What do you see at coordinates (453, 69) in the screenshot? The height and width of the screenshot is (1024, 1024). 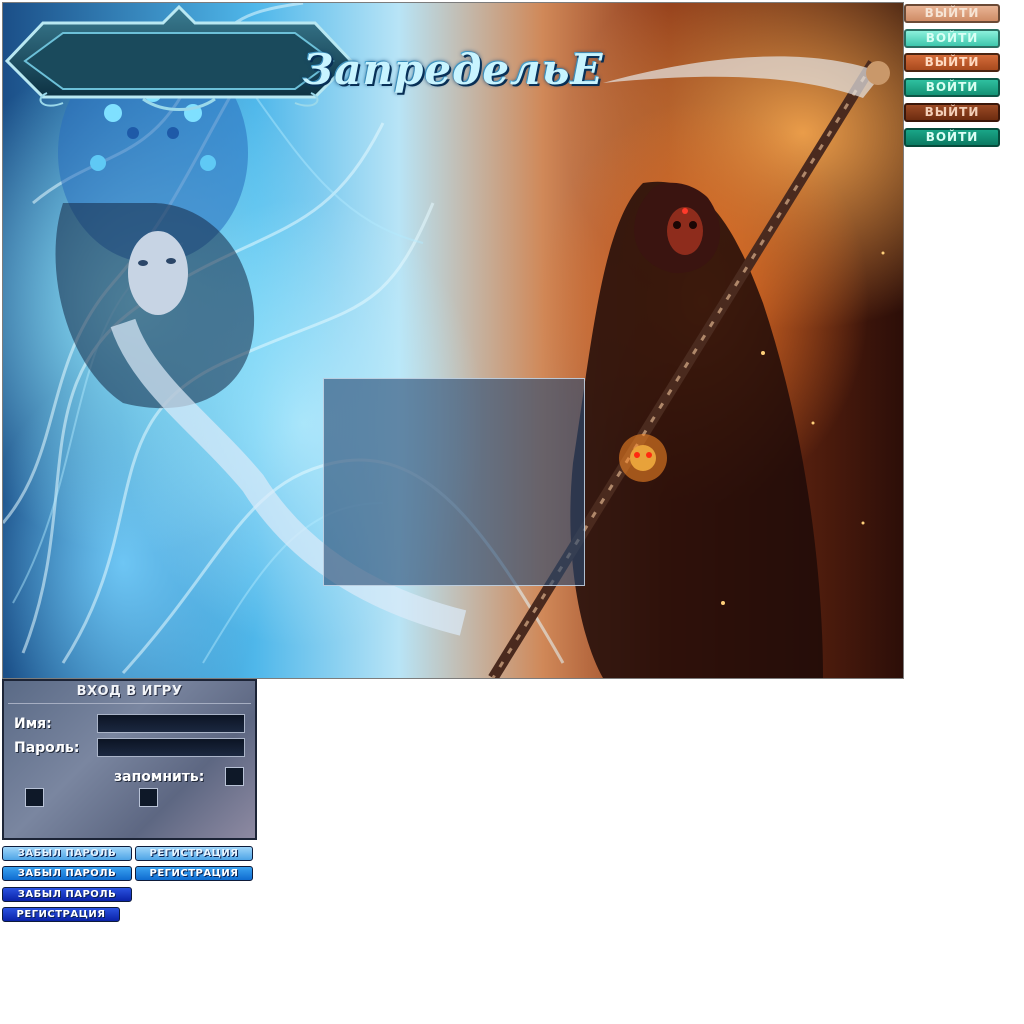 I see `game-logo: ЗапредельЕ` at bounding box center [453, 69].